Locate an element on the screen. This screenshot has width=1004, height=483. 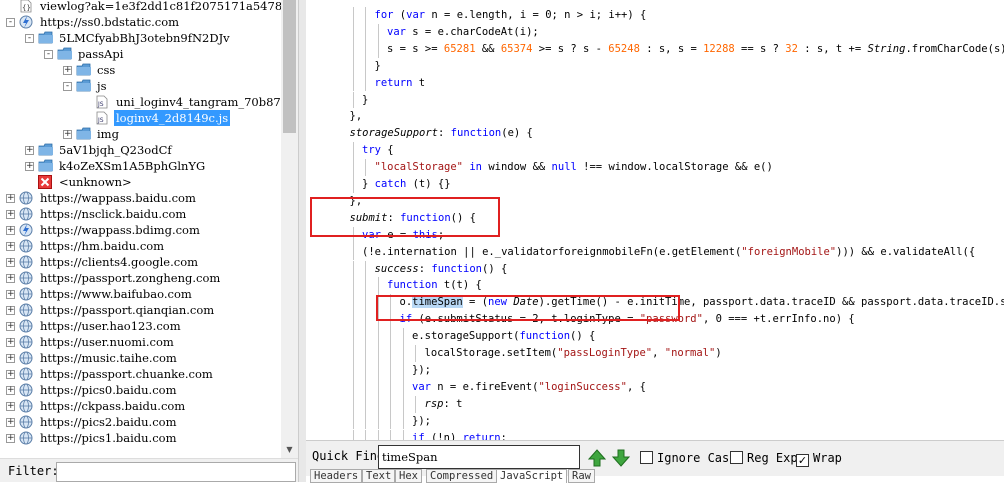
tree-node: +https://clients4.google.com is located at coordinates (140, 262).